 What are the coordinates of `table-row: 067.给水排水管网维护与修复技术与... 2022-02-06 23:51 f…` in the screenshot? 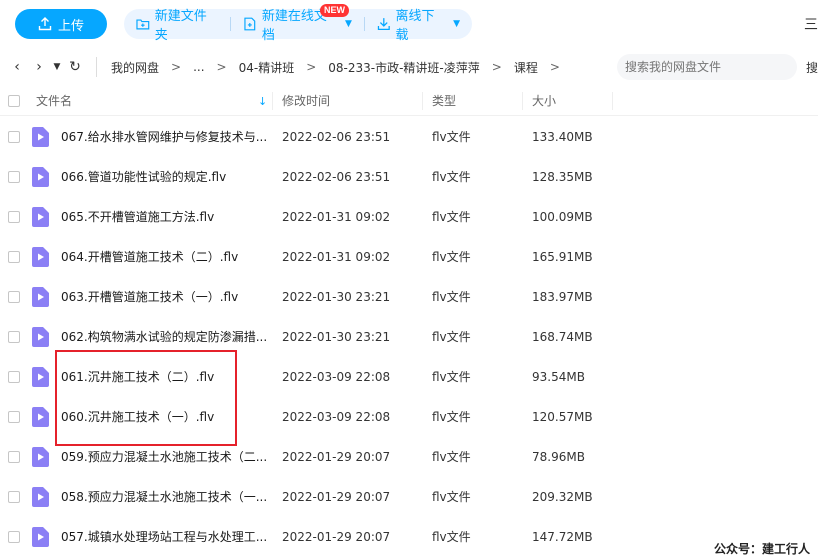 It's located at (409, 137).